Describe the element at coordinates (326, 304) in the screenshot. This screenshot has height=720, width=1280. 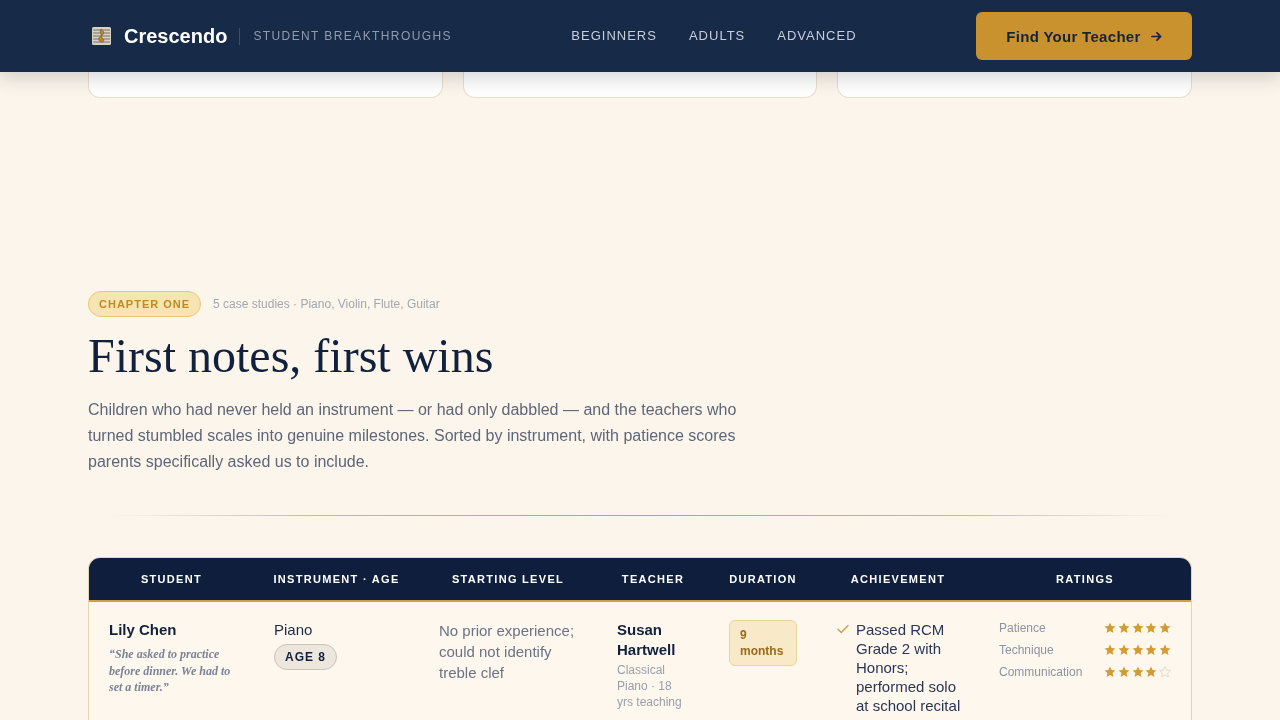
I see `chapter-meta: 5 case studies · Piano, Violin, Flute, Guitar` at that location.